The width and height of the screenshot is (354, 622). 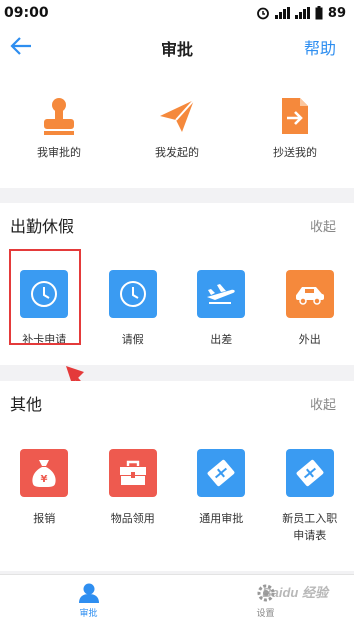 I want to click on approver-stamp-icon, so click(x=59, y=116).